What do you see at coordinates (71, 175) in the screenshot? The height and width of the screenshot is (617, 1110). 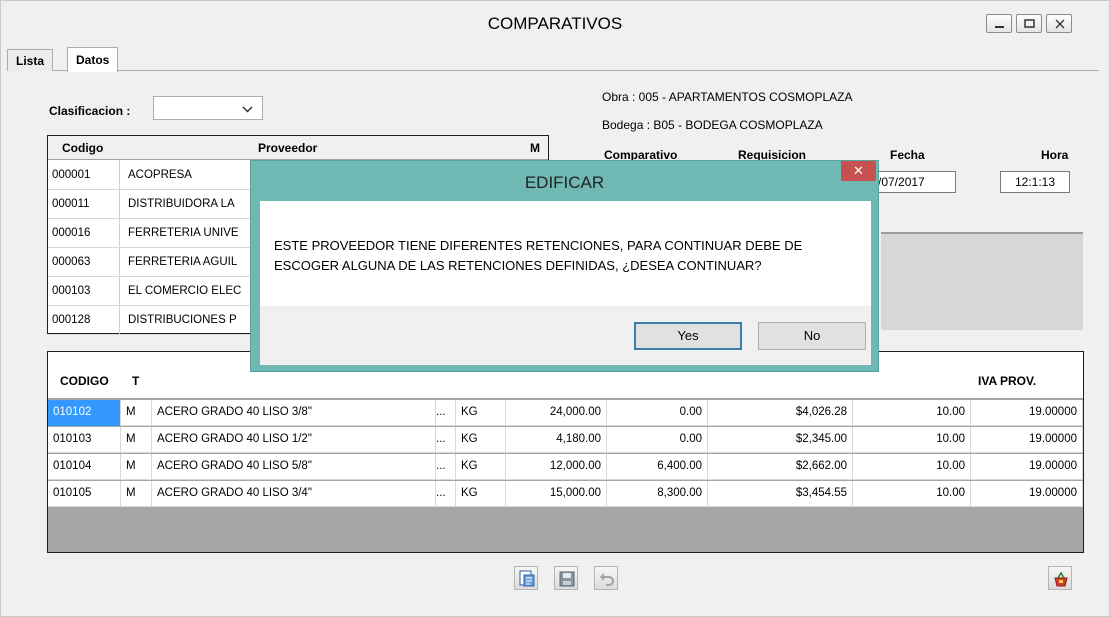 I see `proveedor-codigo: 000001` at bounding box center [71, 175].